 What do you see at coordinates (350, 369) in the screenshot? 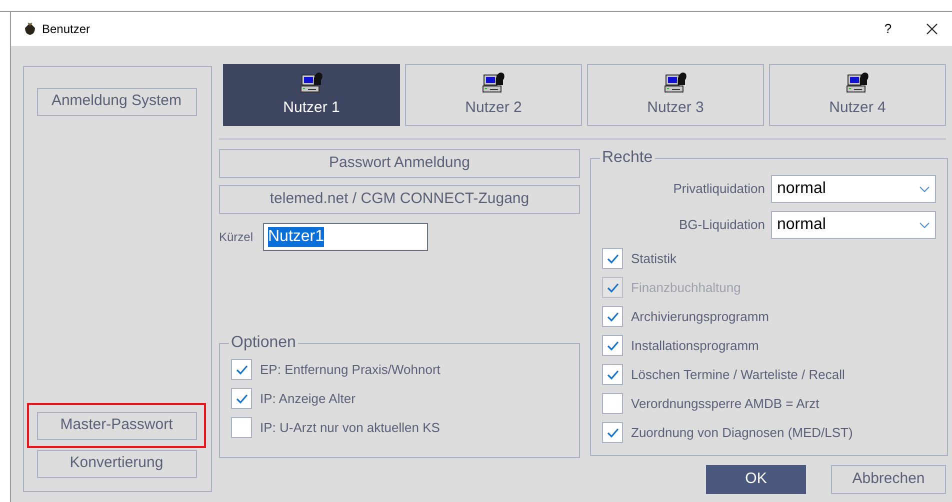
I see `checkbox-label: EP: Entfernung Praxis/Wohnort` at bounding box center [350, 369].